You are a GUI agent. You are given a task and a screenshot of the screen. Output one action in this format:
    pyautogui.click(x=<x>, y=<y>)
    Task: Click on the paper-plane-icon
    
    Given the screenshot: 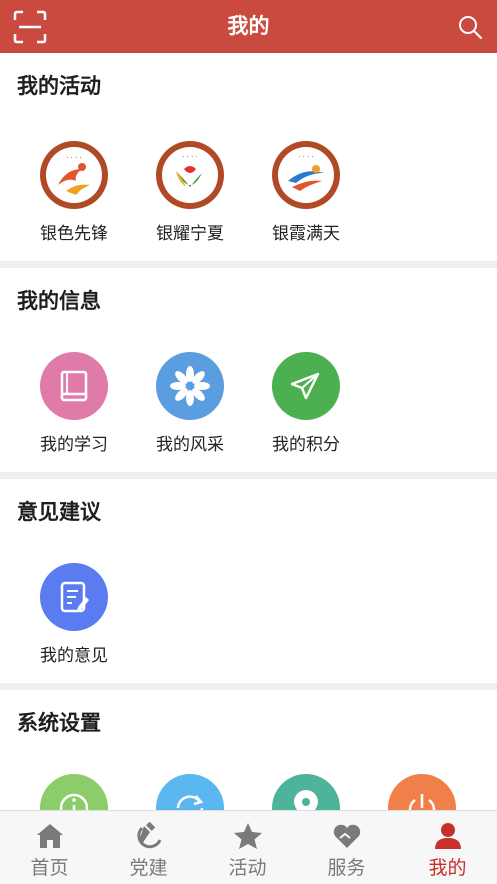 What is the action you would take?
    pyautogui.click(x=306, y=386)
    